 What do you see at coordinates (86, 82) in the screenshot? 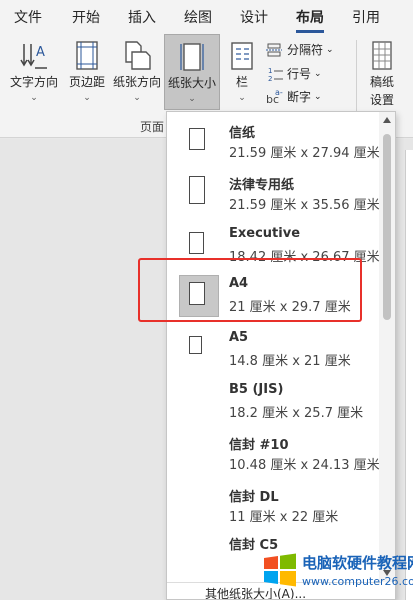
I see `margins-label: 页边距` at bounding box center [86, 82].